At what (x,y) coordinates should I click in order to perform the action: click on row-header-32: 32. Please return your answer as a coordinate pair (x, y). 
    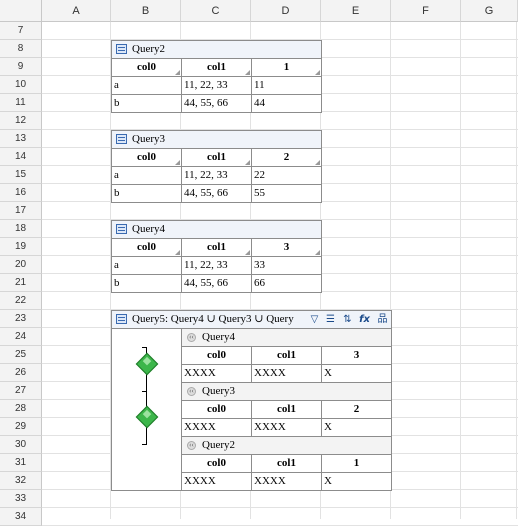
    Looking at the image, I should click on (21, 481).